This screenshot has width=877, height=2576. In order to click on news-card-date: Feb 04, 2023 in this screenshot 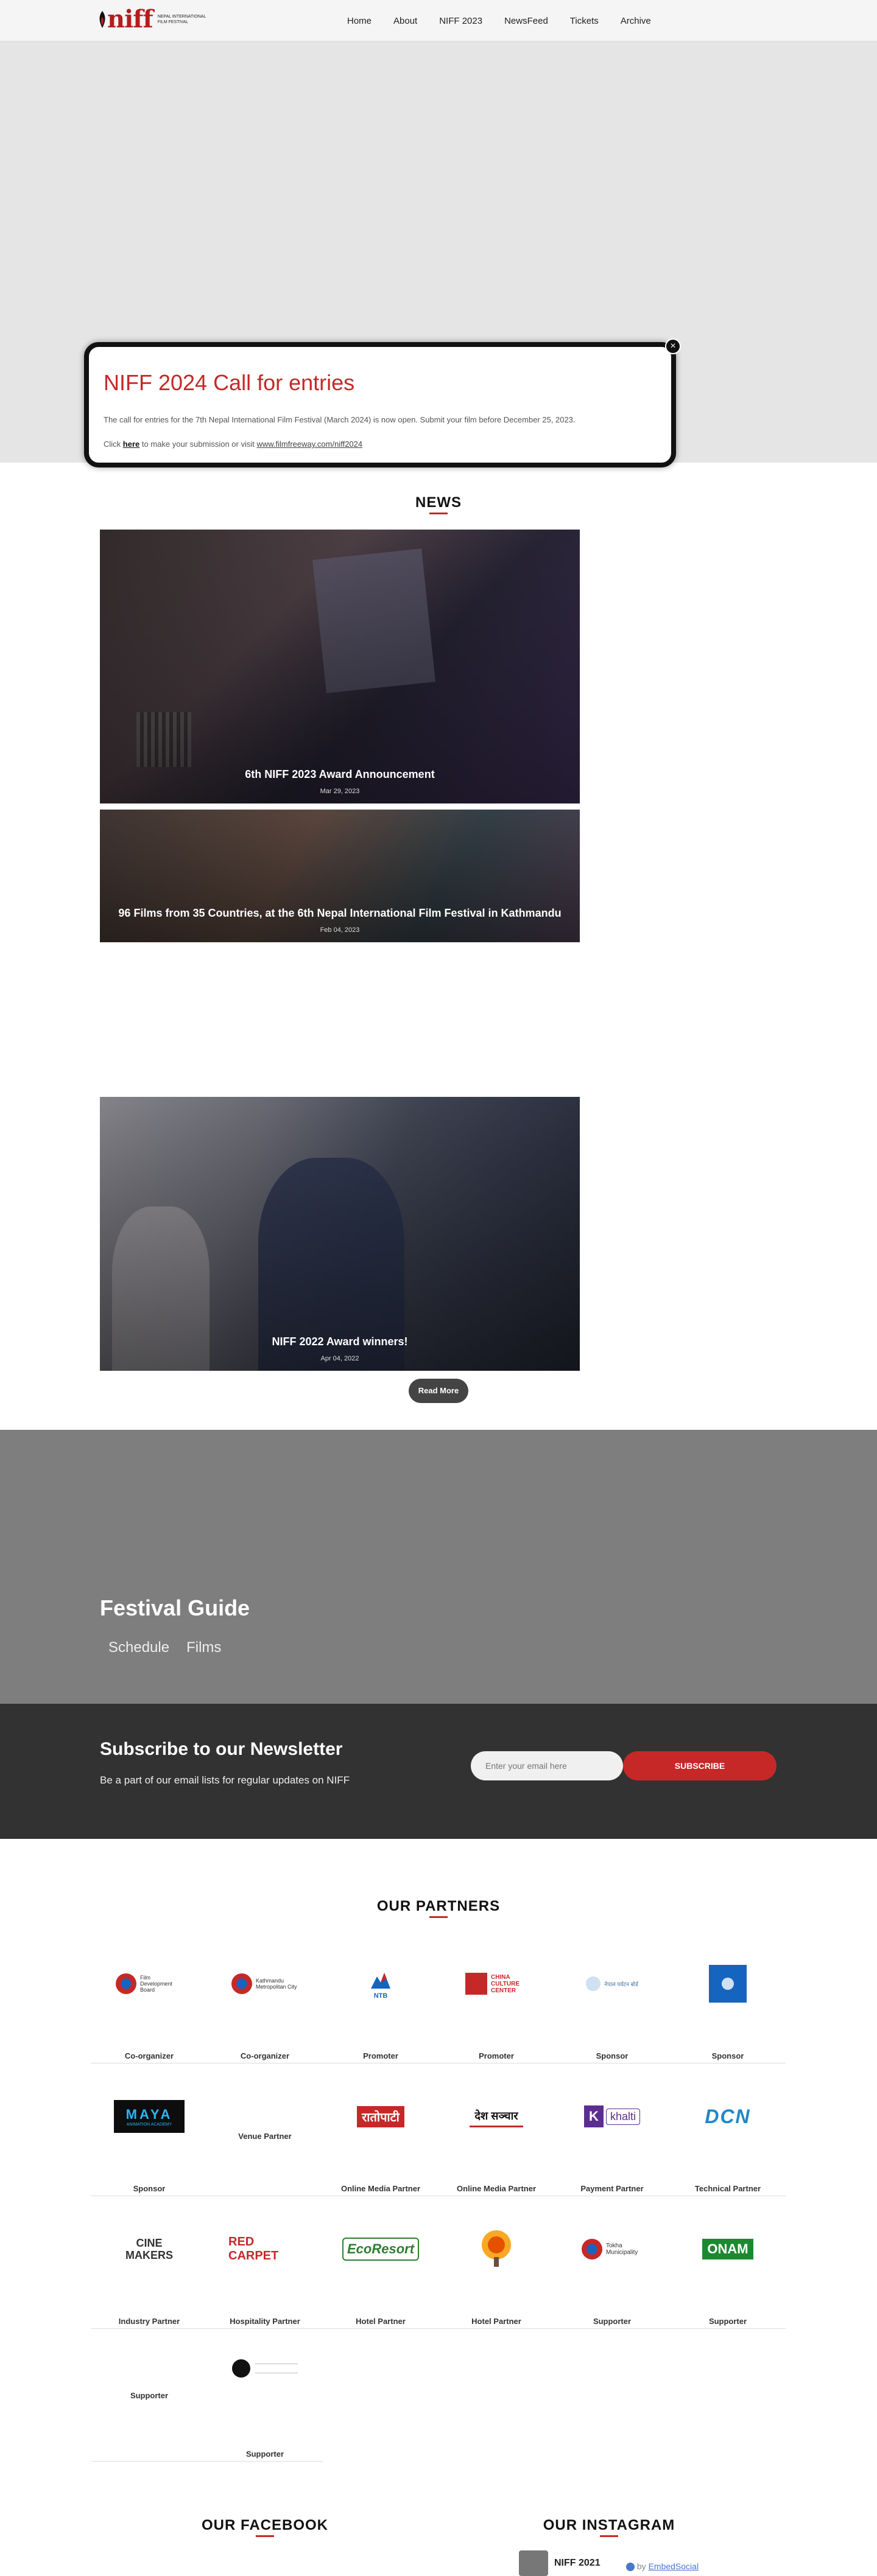, I will do `click(340, 930)`.